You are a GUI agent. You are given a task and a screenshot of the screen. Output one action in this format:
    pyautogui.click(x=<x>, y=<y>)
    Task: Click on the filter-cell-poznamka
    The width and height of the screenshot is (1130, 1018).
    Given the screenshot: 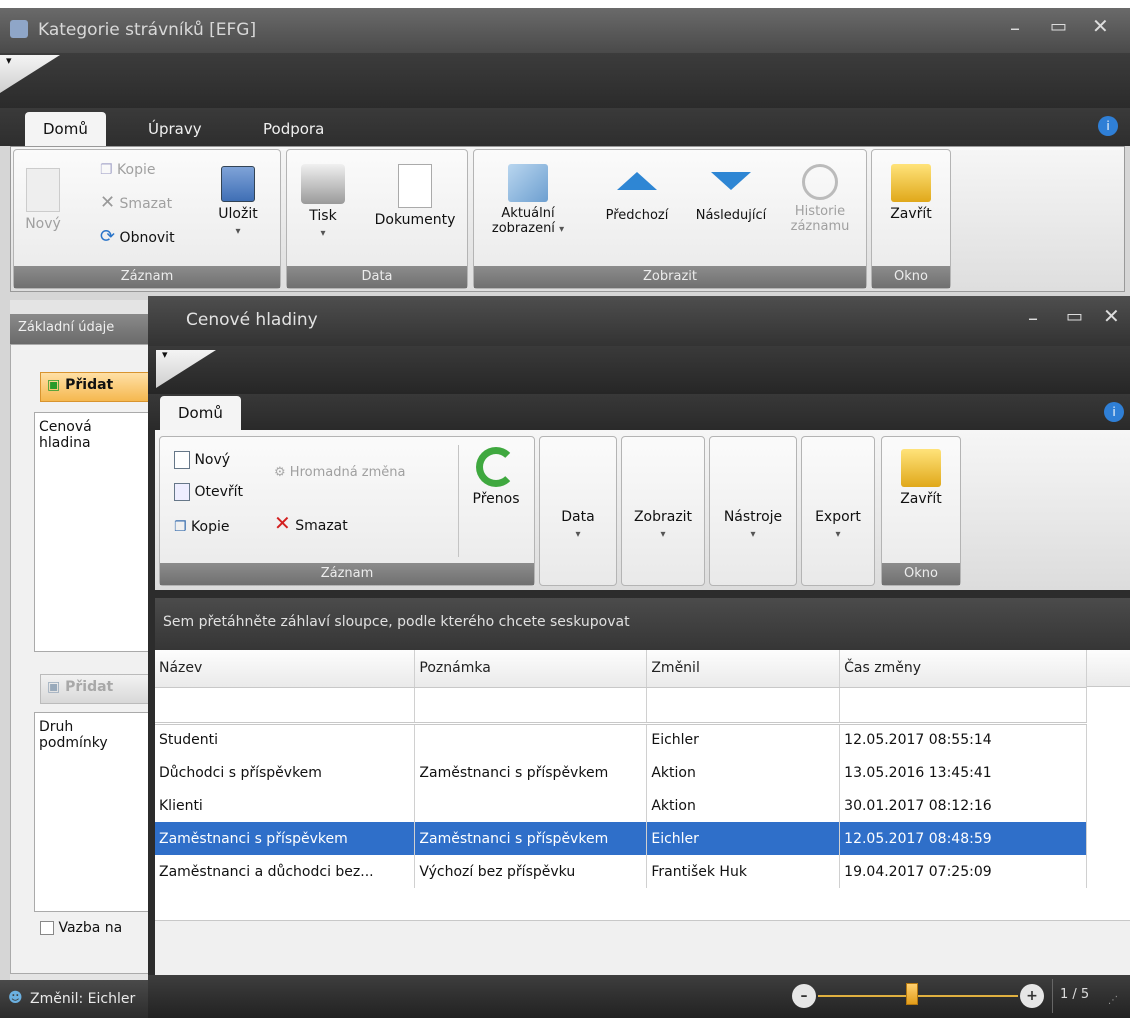 What is the action you would take?
    pyautogui.click(x=531, y=706)
    